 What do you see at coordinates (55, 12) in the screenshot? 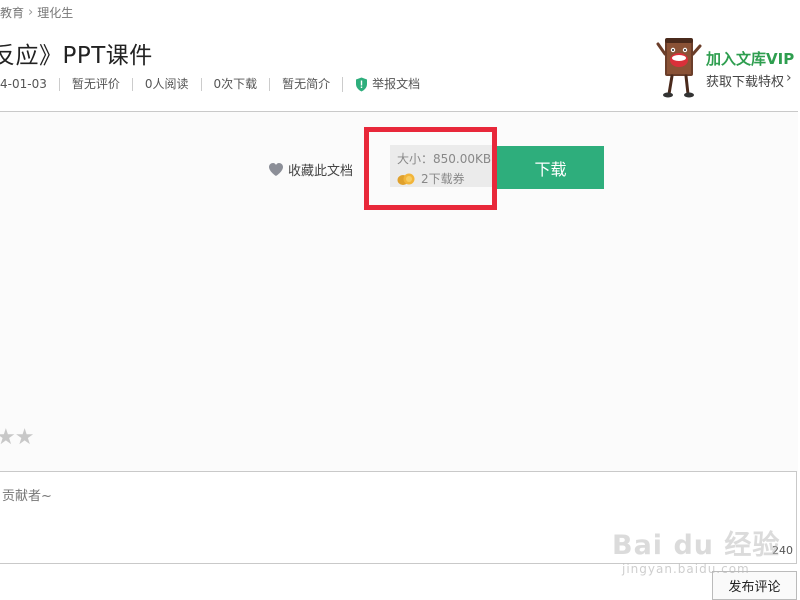
I see `breadcrumb-item-science: 理化生` at bounding box center [55, 12].